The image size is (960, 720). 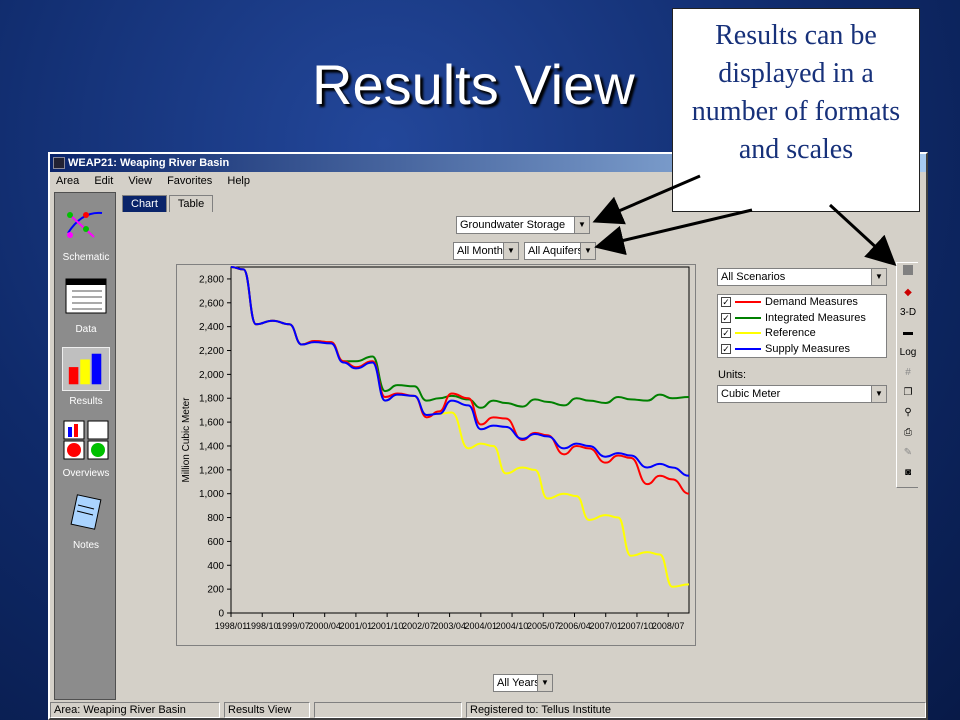 What do you see at coordinates (473, 84) in the screenshot?
I see `slide-title: Results View` at bounding box center [473, 84].